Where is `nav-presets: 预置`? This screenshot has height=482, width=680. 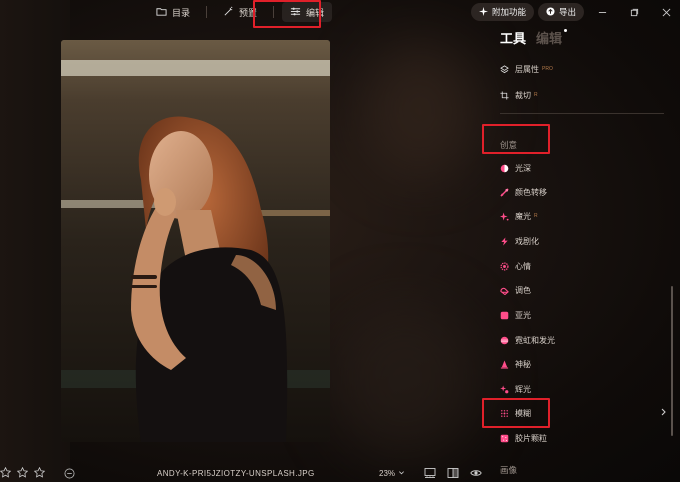
nav-presets: 预置 is located at coordinates (240, 12).